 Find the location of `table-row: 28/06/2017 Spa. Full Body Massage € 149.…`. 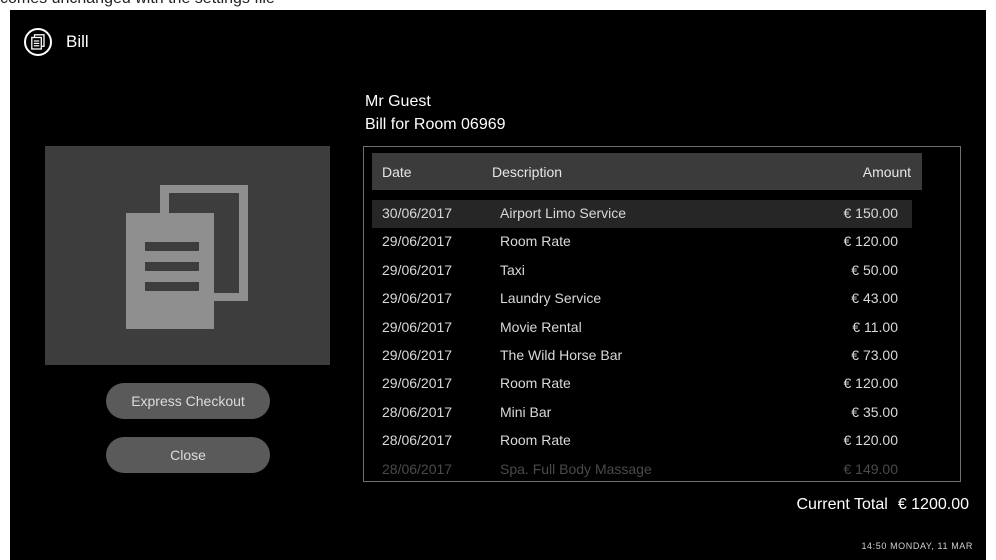

table-row: 28/06/2017 Spa. Full Body Massage € 149.… is located at coordinates (642, 468).